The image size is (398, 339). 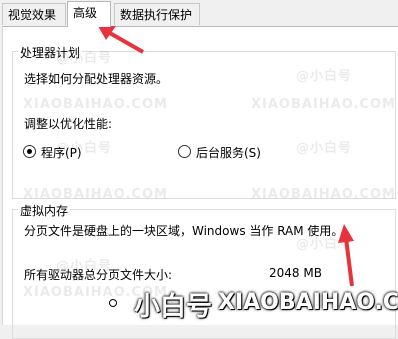 I want to click on broadcast-icon, so click(x=113, y=303).